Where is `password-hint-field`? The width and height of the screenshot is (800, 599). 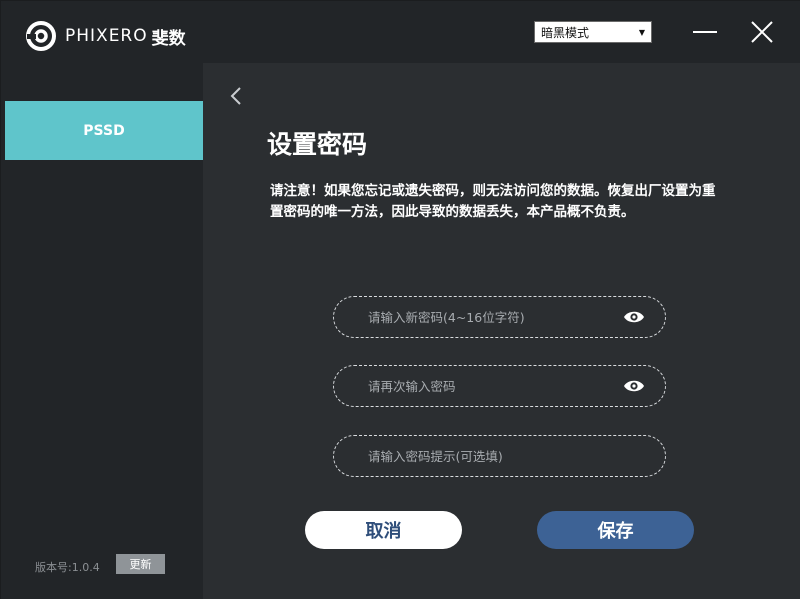
password-hint-field is located at coordinates (499, 456).